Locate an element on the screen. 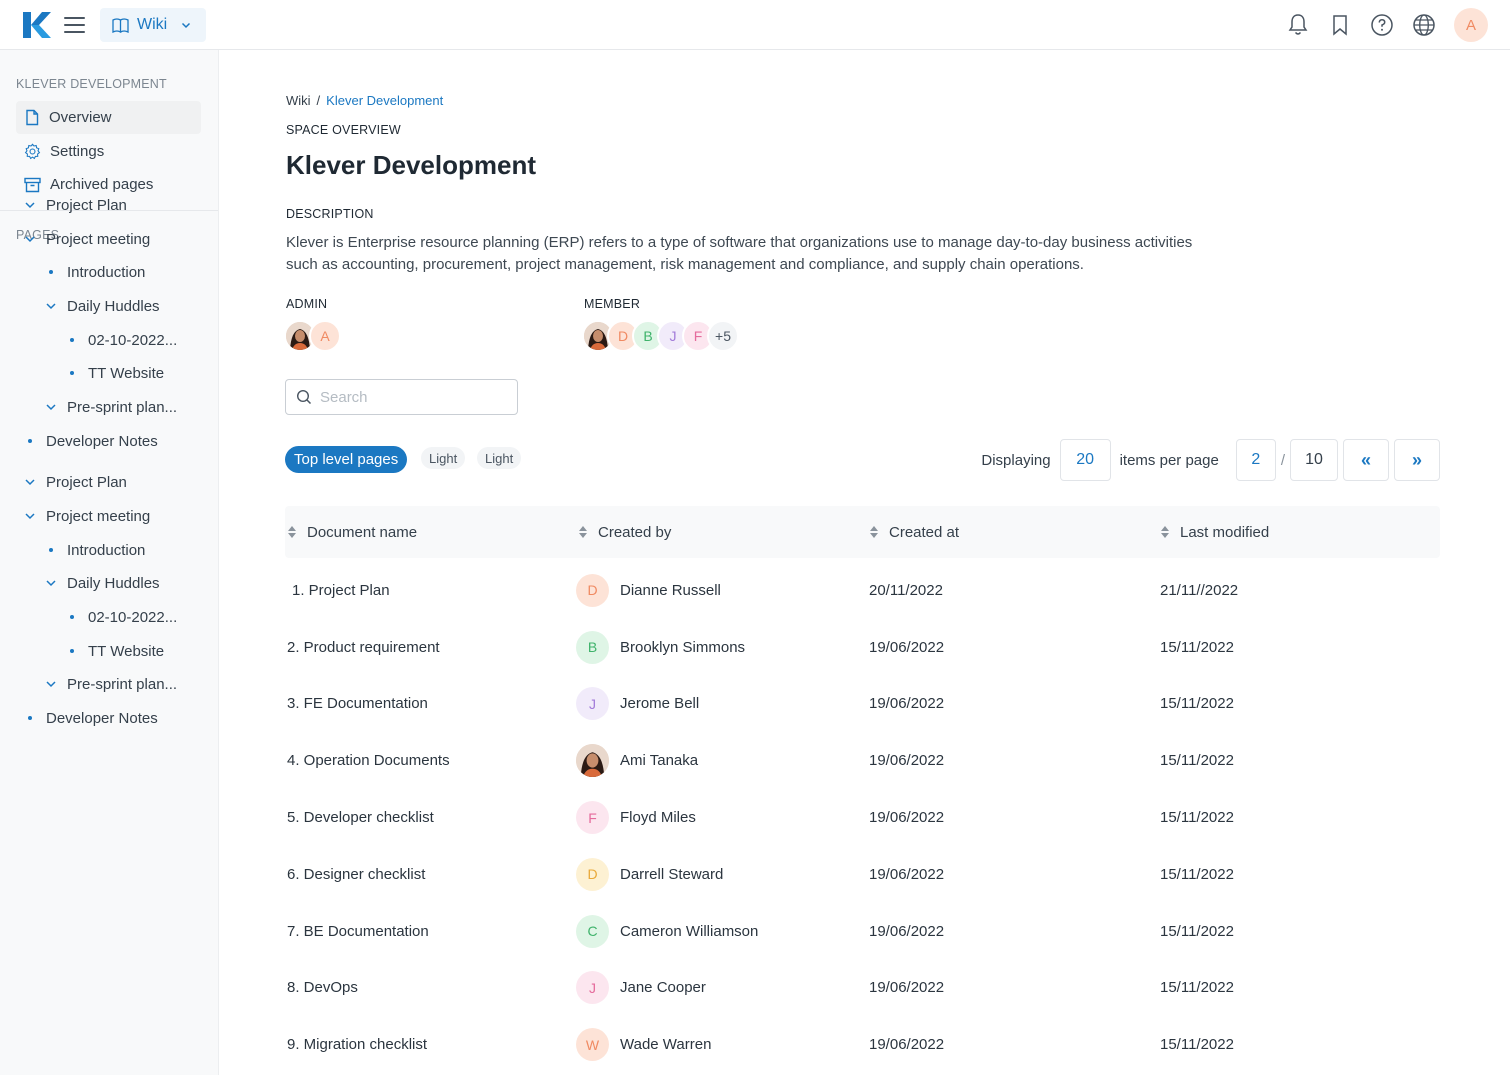  per-page-select: 20 is located at coordinates (1085, 460).